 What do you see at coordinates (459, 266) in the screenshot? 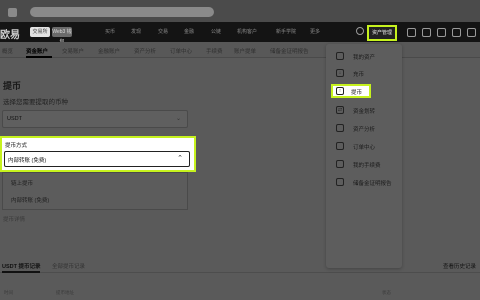
I see `view-history-link: 查看历史记录` at bounding box center [459, 266].